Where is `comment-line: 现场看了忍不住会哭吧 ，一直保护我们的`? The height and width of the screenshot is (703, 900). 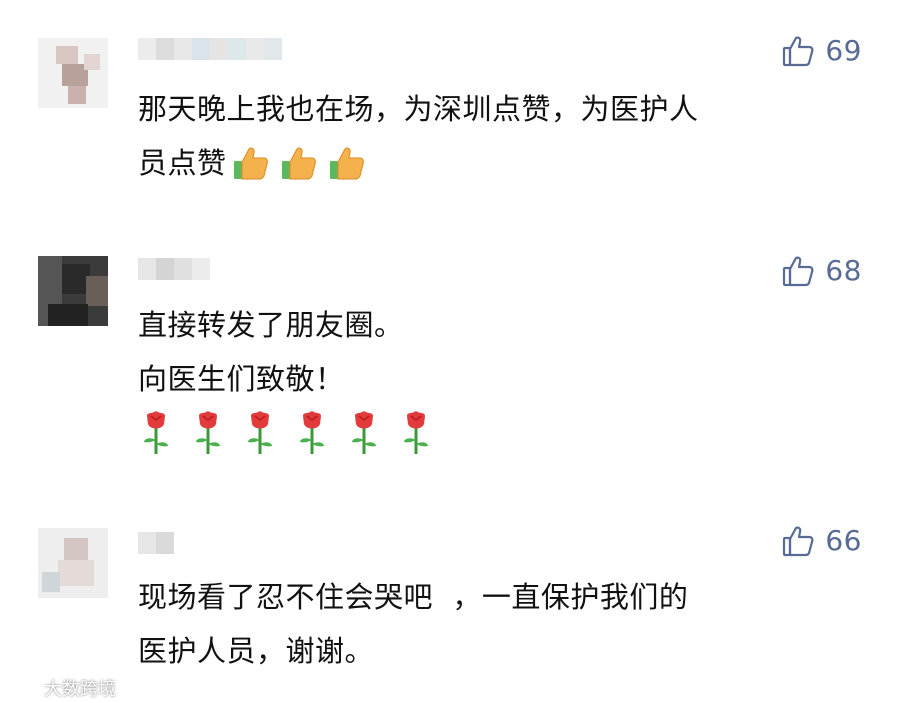
comment-line: 现场看了忍不住会哭吧 ，一直保护我们的 is located at coordinates (413, 597).